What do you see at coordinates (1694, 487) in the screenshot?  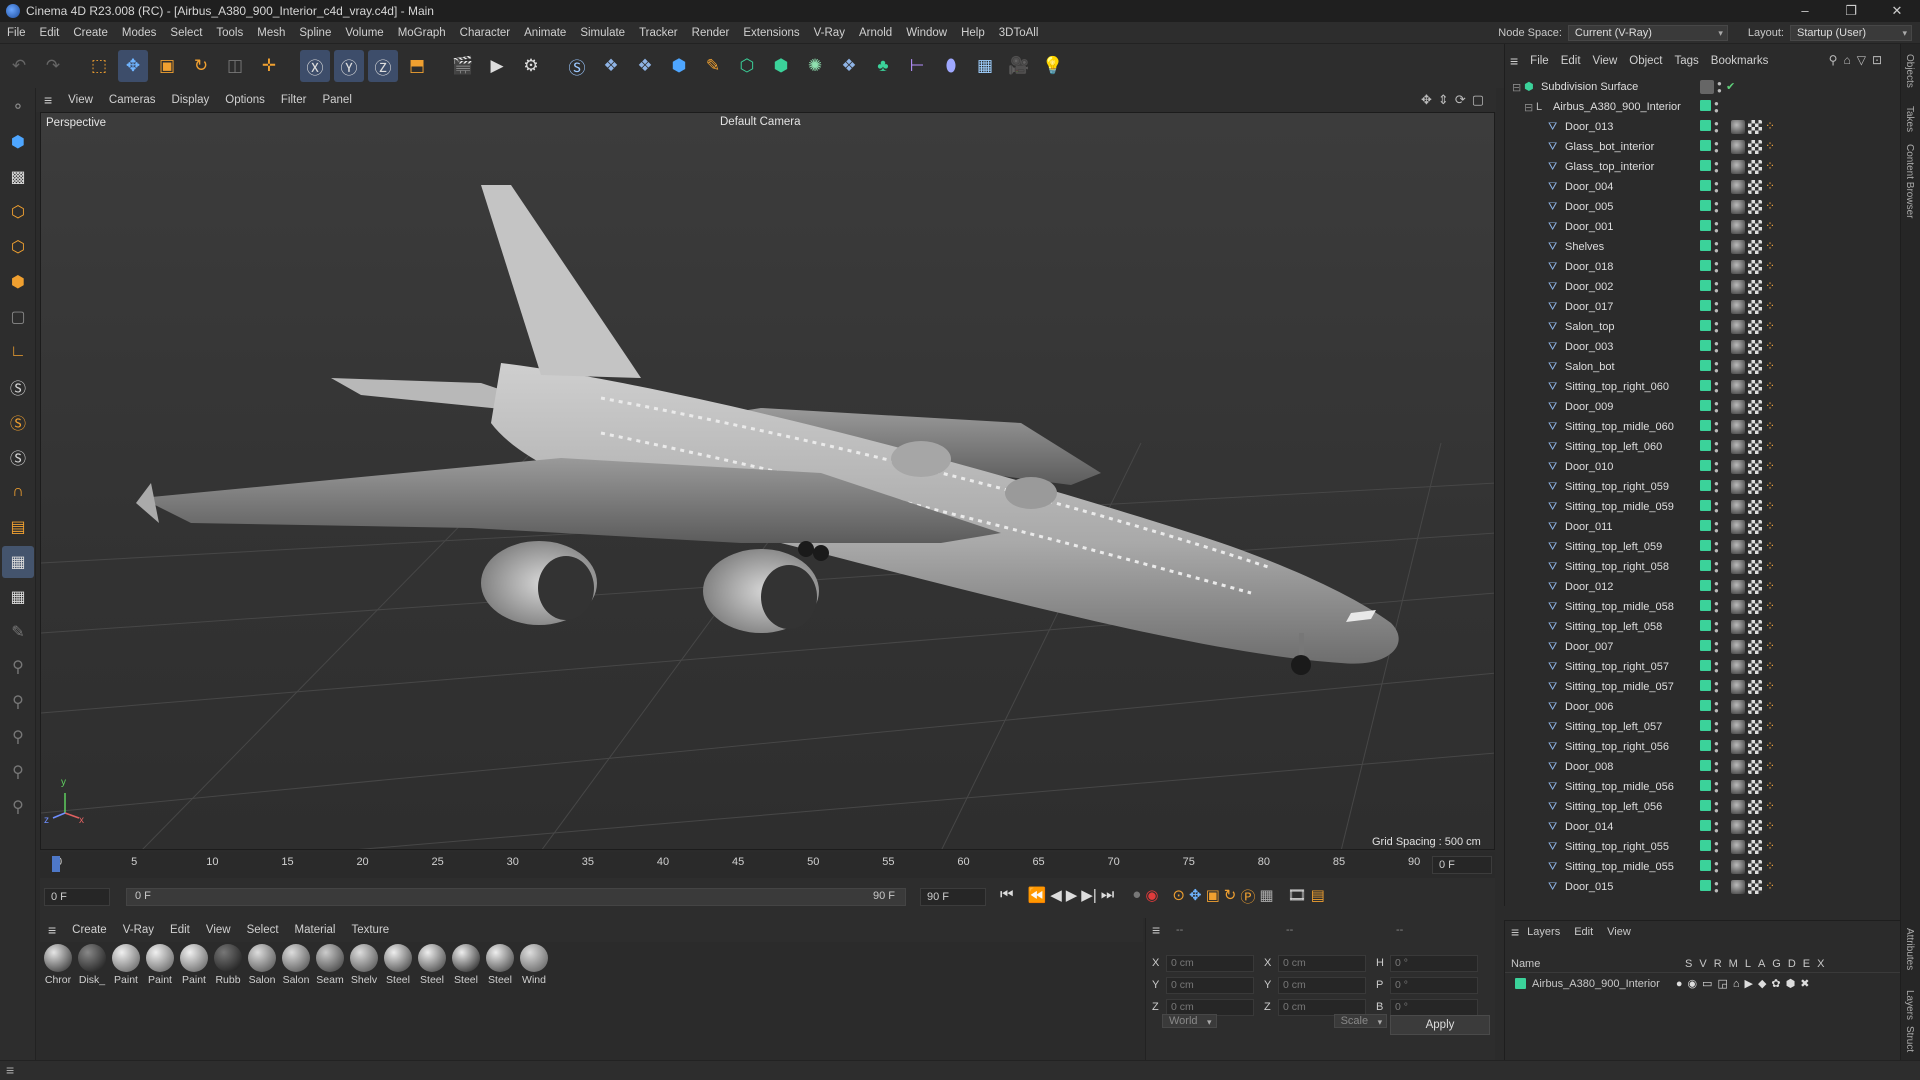 I see `tree-row: ⛛ Sitting_top_right_059 ● ● ⁘` at bounding box center [1694, 487].